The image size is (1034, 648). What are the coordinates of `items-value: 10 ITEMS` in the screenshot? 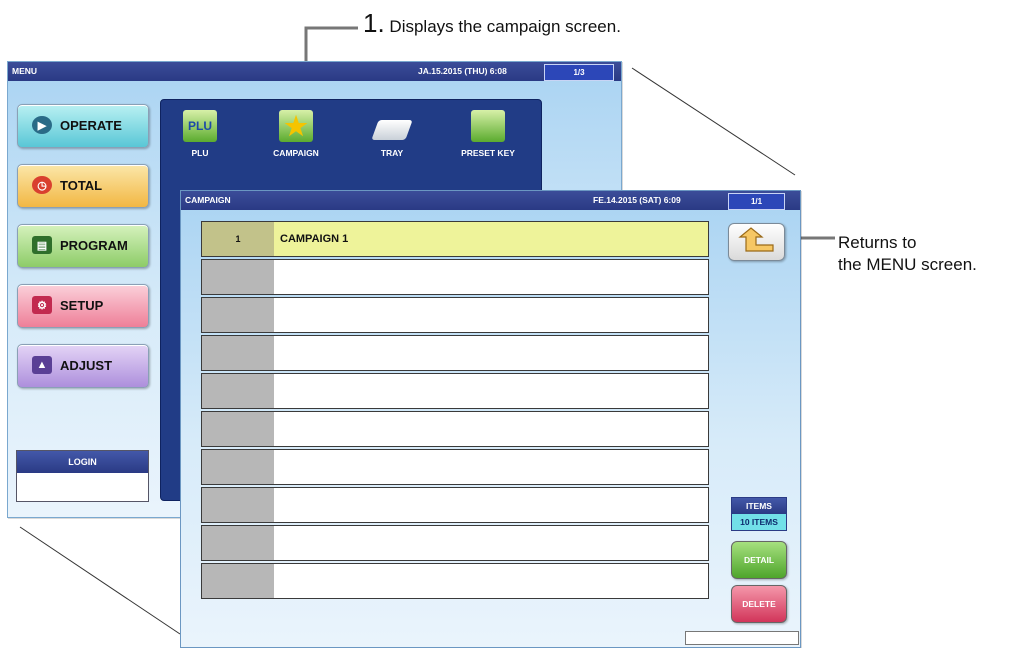 It's located at (759, 522).